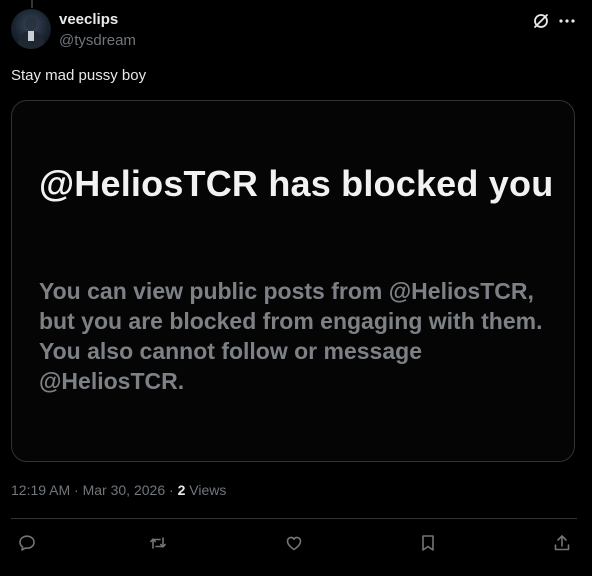 Image resolution: width=592 pixels, height=576 pixels. I want to click on bookmark-icon, so click(428, 543).